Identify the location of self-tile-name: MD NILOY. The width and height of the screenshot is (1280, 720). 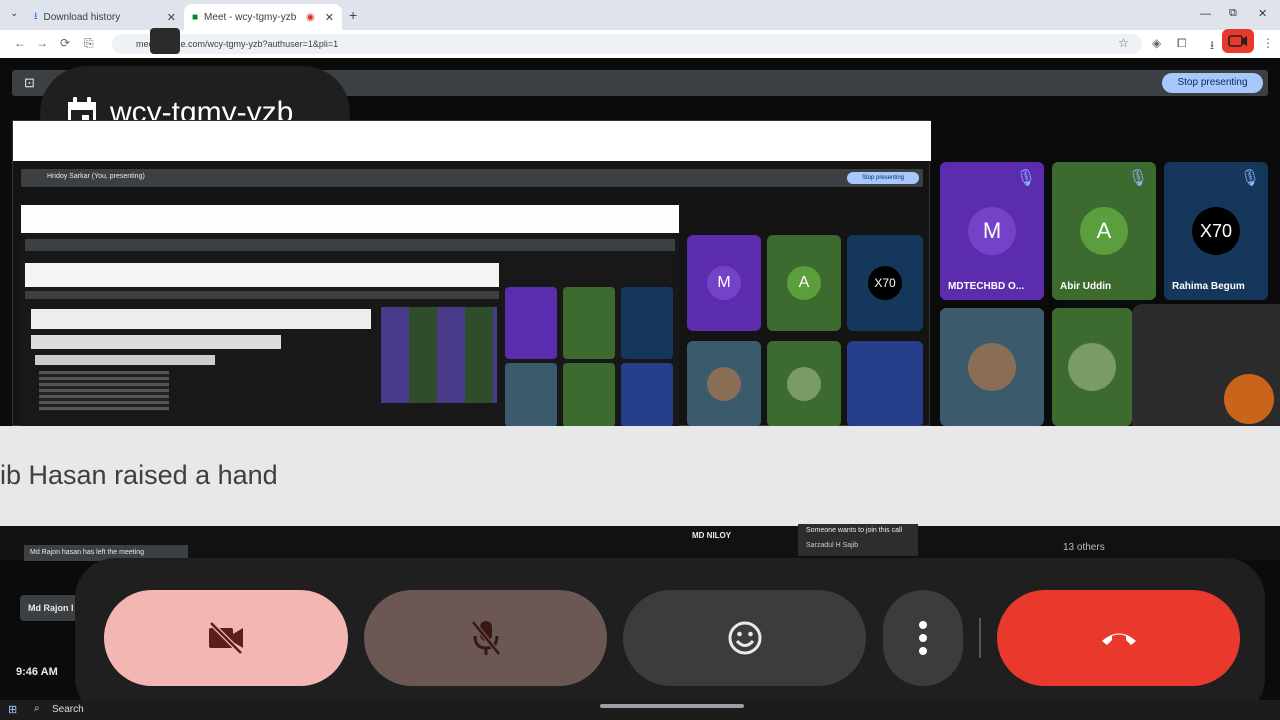
(712, 535).